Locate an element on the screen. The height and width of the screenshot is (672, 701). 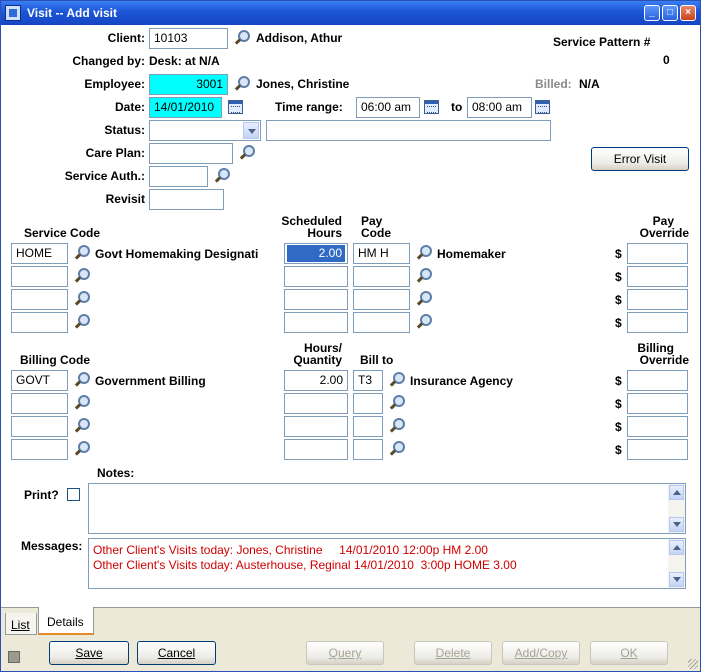
service-desc: Govt Homemaking Designati is located at coordinates (177, 254).